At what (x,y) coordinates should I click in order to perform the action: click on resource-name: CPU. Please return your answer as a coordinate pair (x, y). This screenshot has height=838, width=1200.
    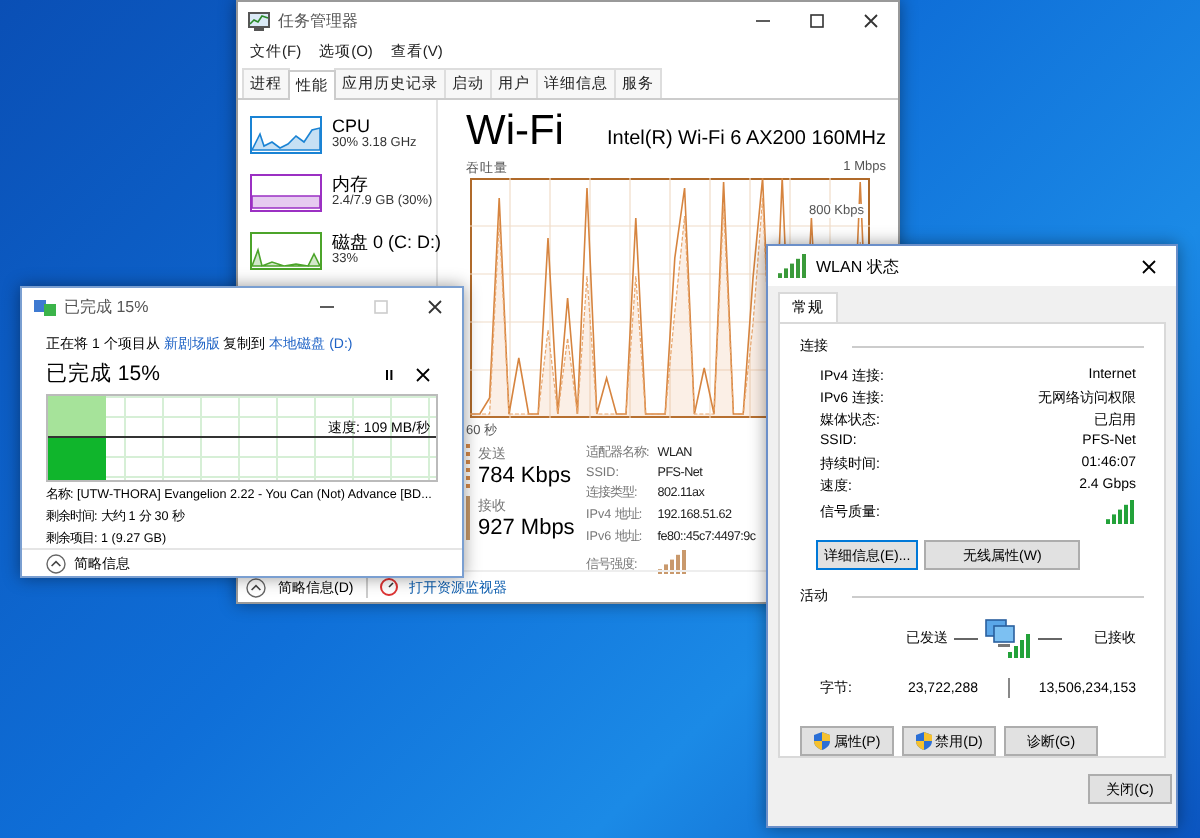
    Looking at the image, I should click on (374, 126).